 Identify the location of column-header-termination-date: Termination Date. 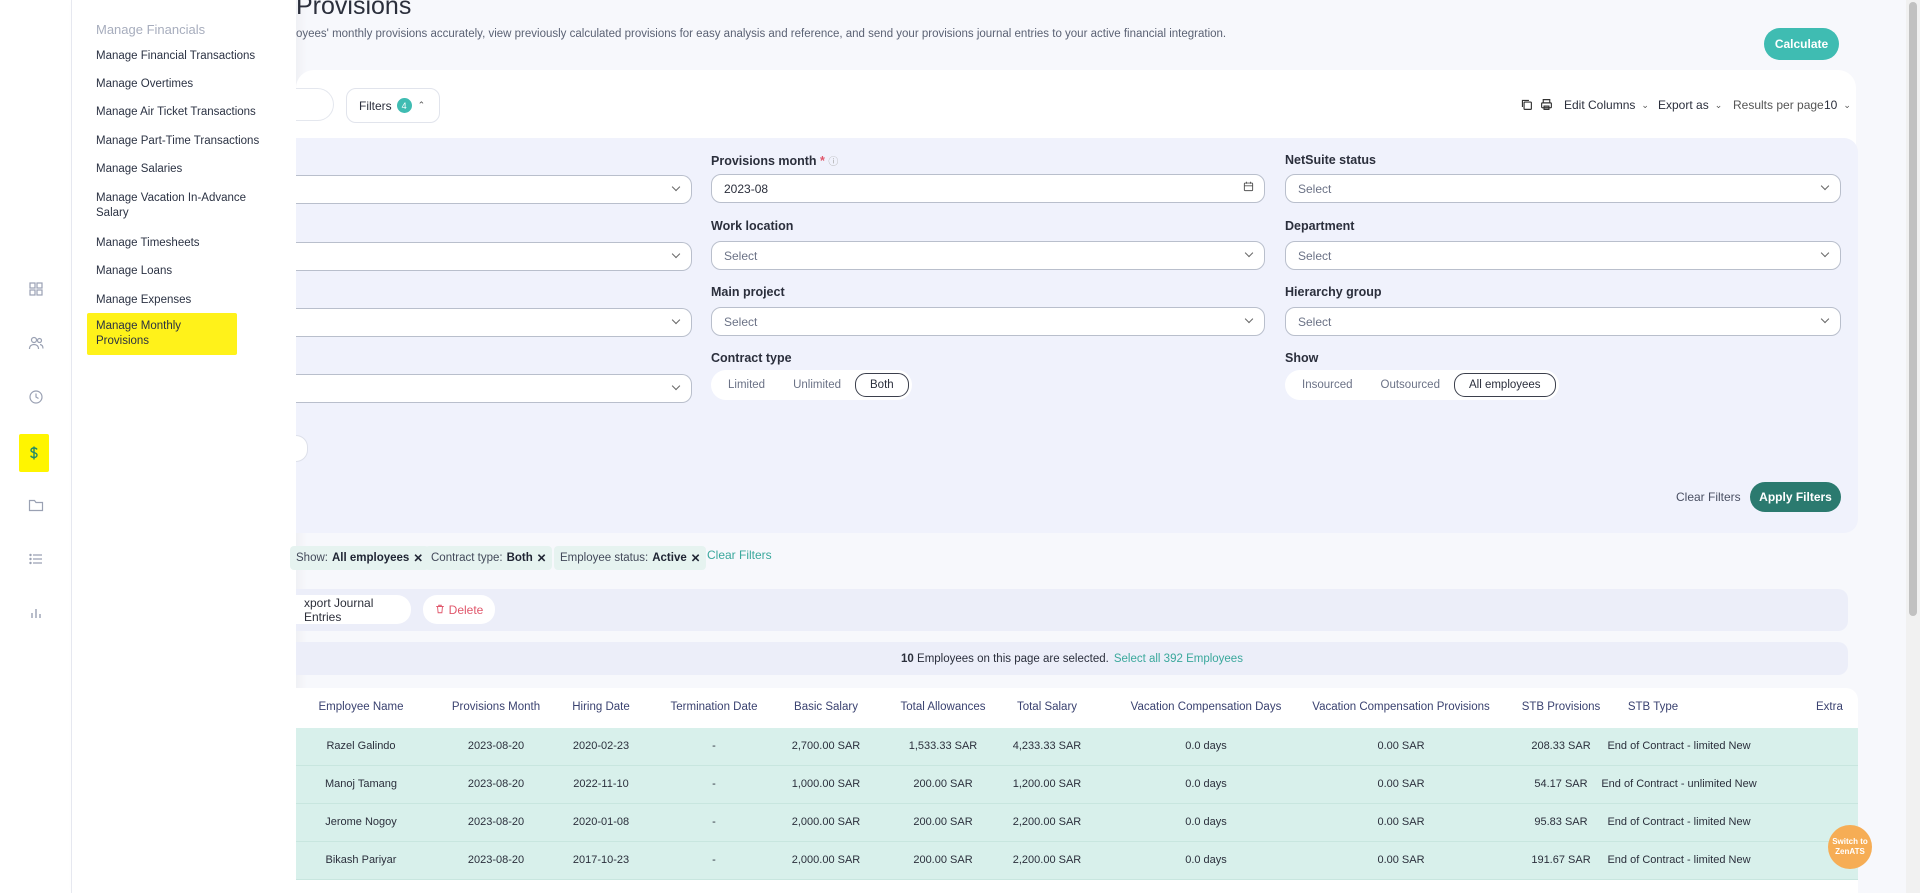
(714, 707).